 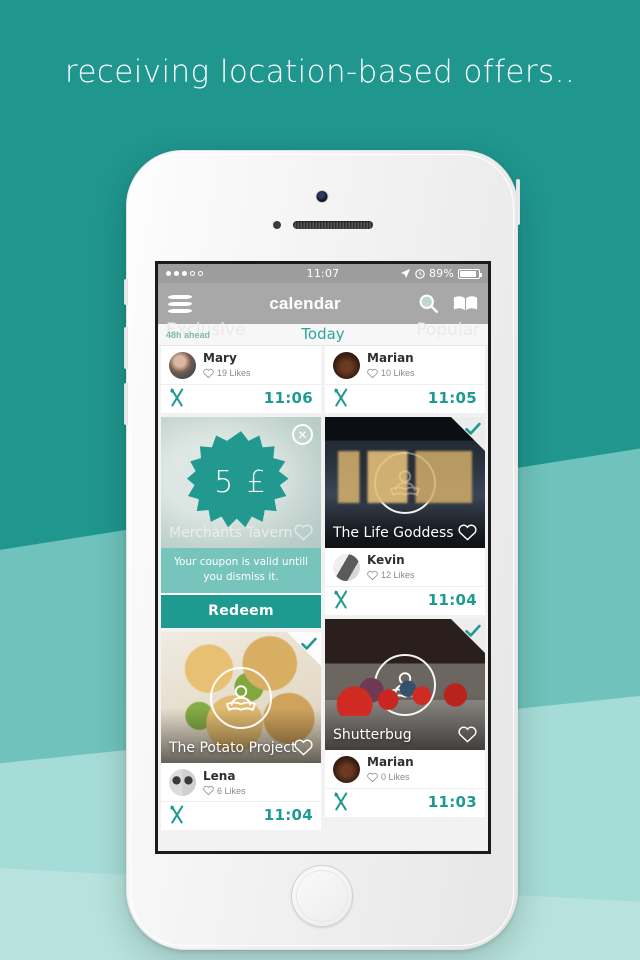 What do you see at coordinates (126, 348) in the screenshot?
I see `volume-up-button` at bounding box center [126, 348].